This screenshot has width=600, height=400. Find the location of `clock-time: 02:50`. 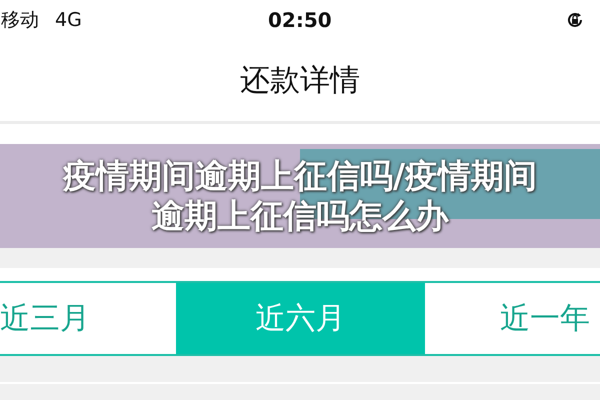

clock-time: 02:50 is located at coordinates (300, 20).